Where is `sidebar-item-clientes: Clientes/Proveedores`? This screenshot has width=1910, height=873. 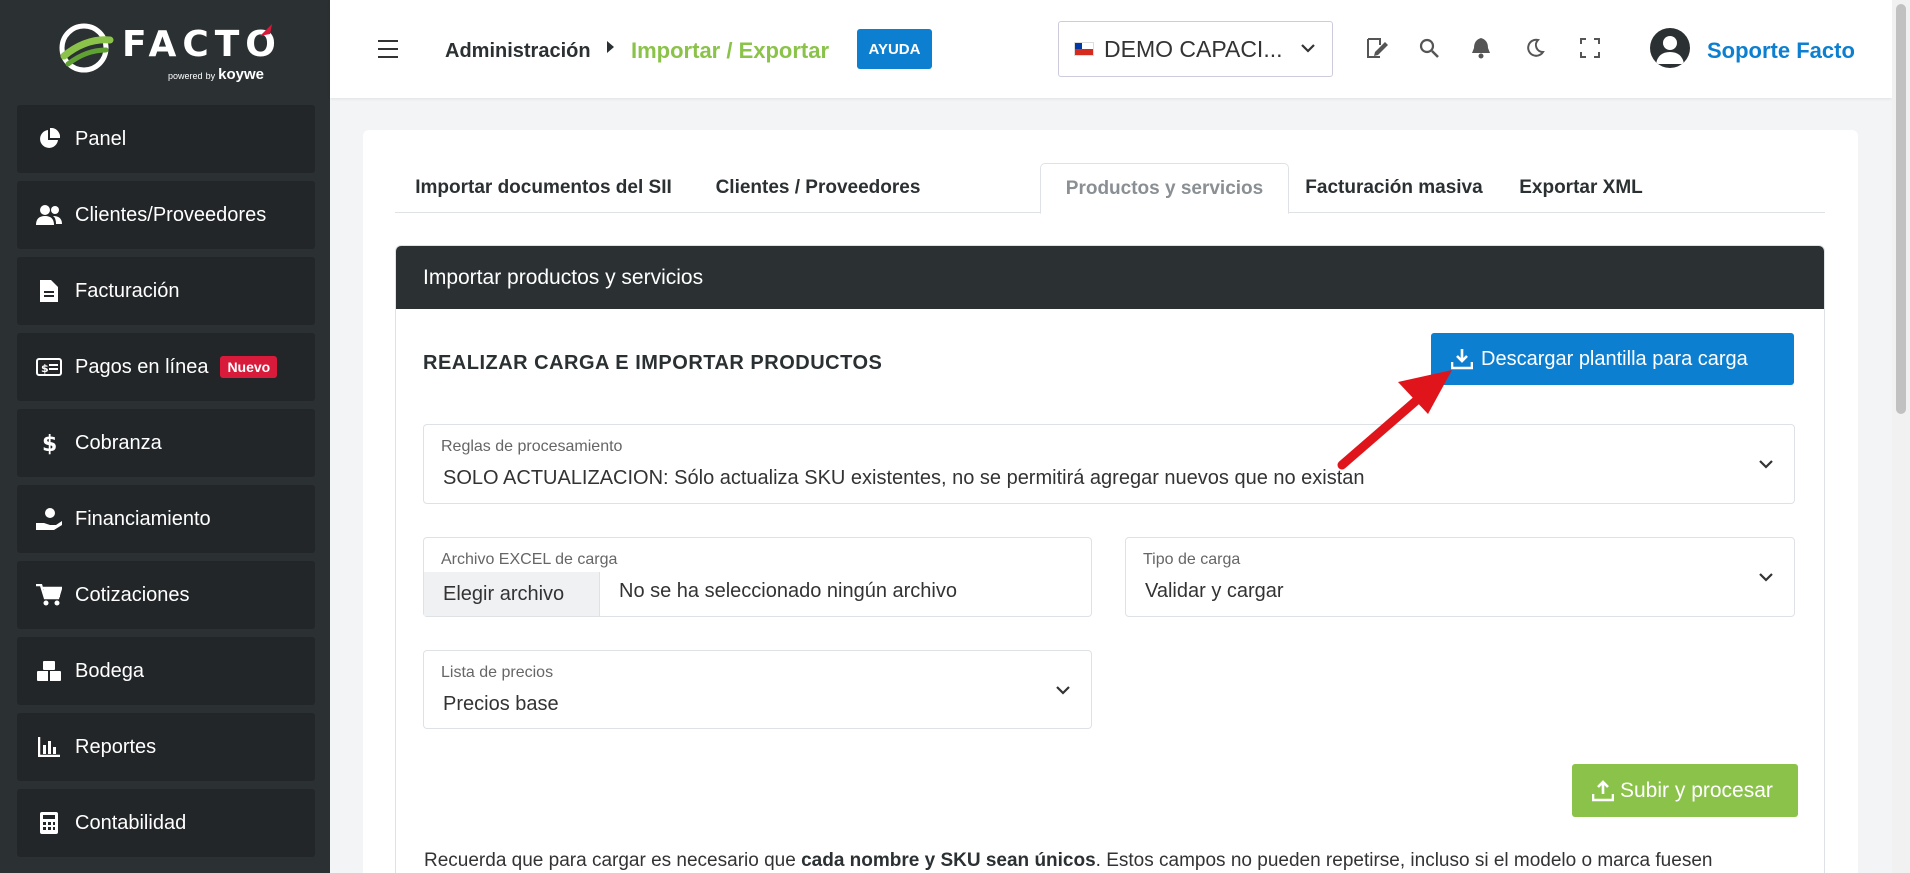
sidebar-item-clientes: Clientes/Proveedores is located at coordinates (166, 215).